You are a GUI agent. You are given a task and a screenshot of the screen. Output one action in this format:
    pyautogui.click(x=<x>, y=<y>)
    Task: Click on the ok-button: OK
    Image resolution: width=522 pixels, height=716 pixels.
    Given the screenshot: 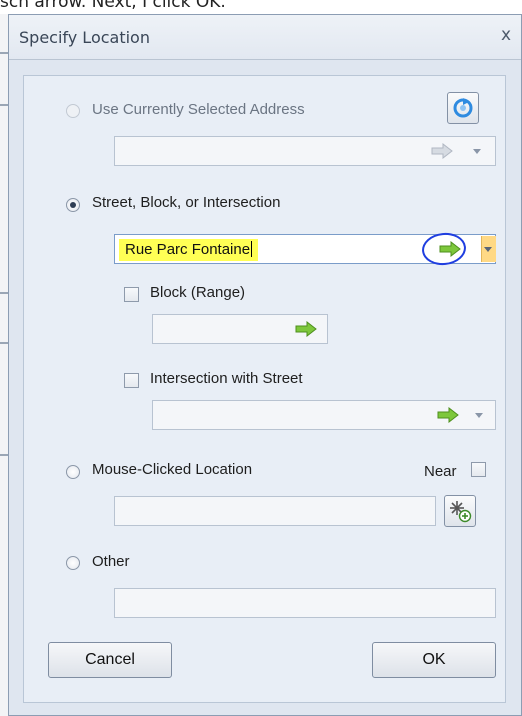 What is the action you would take?
    pyautogui.click(x=434, y=660)
    